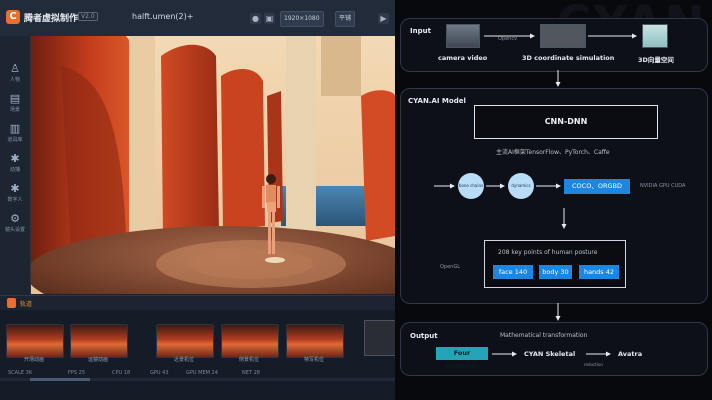  What do you see at coordinates (214, 373) in the screenshot?
I see `status-value: 24` at bounding box center [214, 373].